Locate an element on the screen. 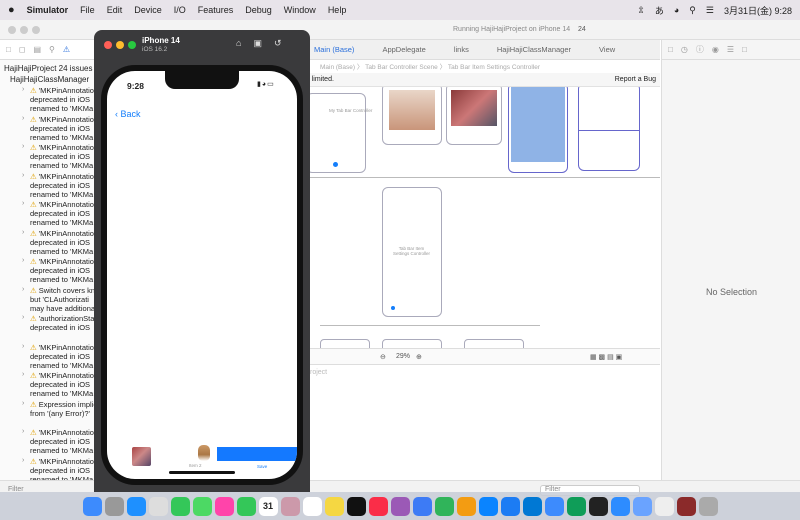 This screenshot has width=800, height=520. issue-count-badge: 24 is located at coordinates (582, 29).